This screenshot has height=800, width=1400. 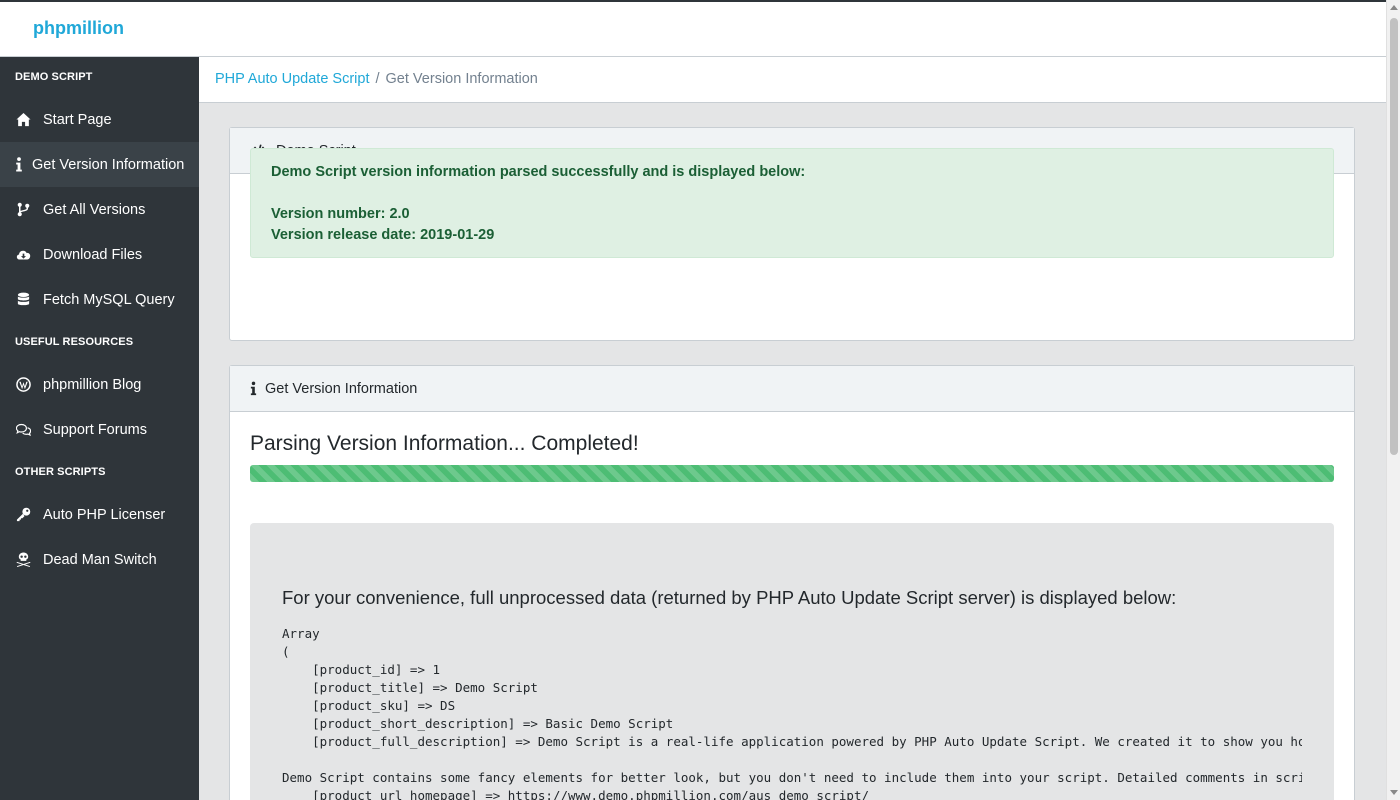 I want to click on sidebar-item-get-version-information: Get Version Information, so click(x=99, y=164).